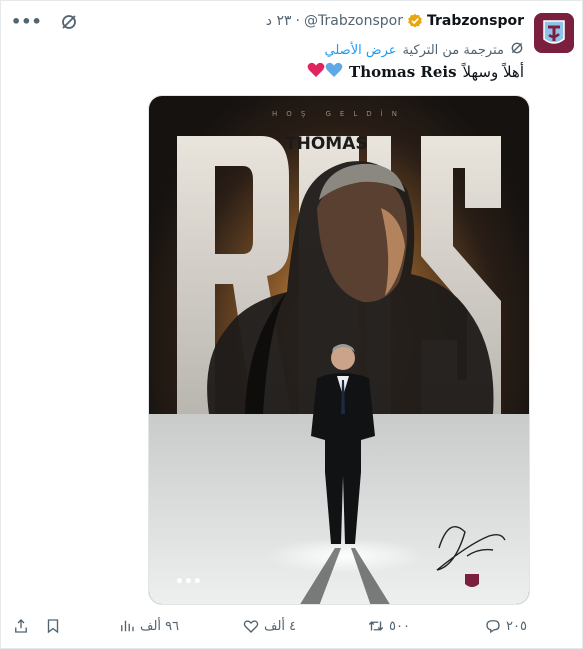  What do you see at coordinates (160, 626) in the screenshot?
I see `views-count: ٩٦ ألف` at bounding box center [160, 626].